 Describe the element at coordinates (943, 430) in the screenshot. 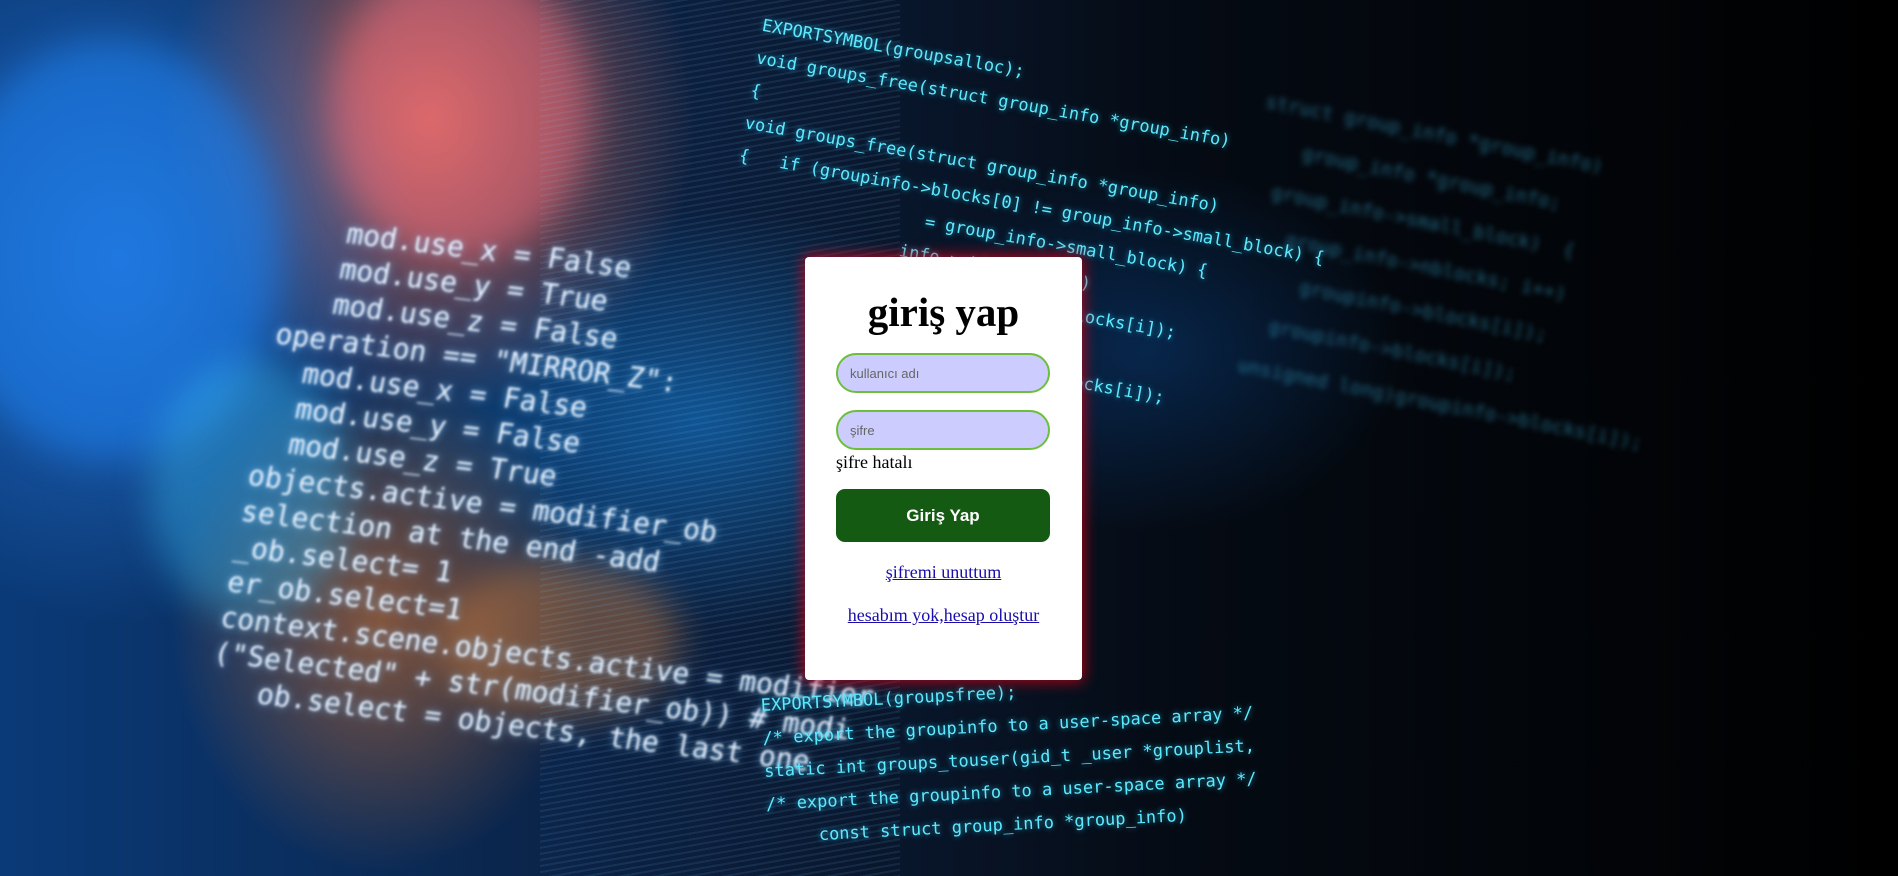

I see `password-input` at that location.